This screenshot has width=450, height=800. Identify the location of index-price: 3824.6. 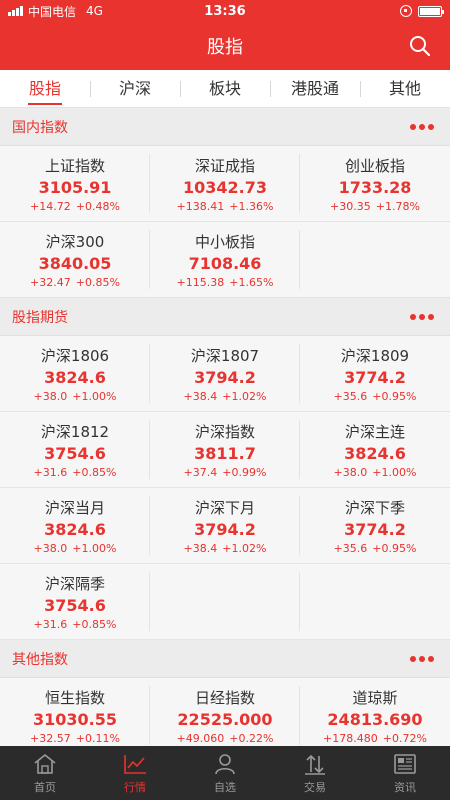
(75, 377).